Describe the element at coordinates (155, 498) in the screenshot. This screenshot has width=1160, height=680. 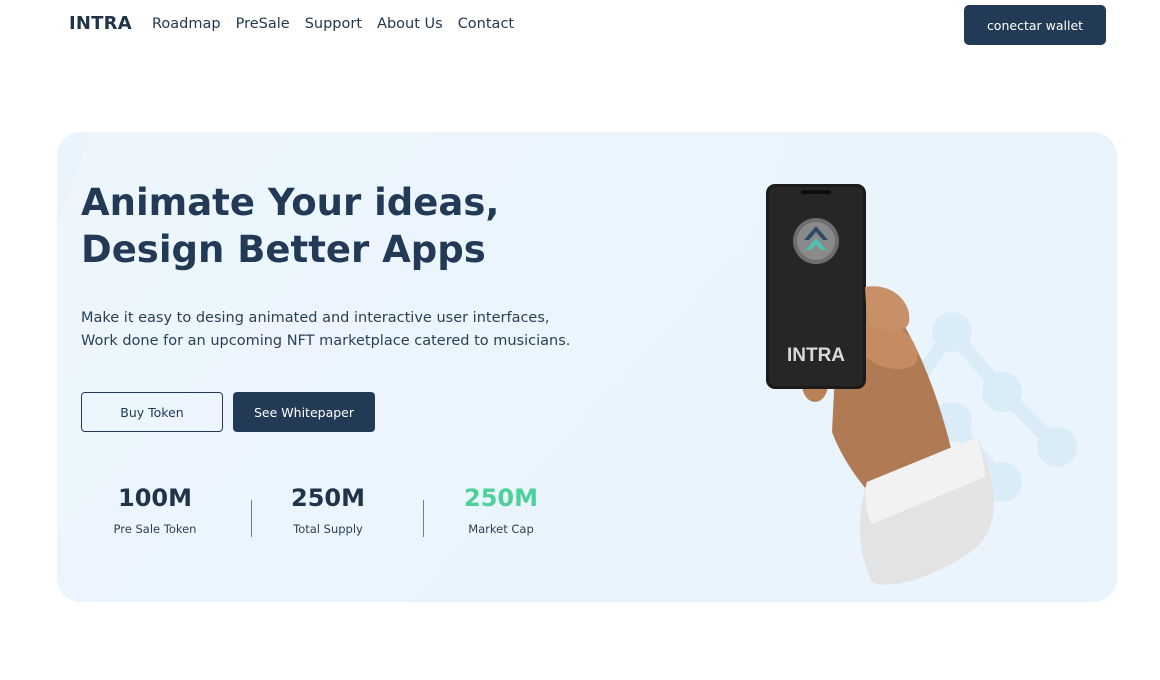
I see `stat-value: 100M` at that location.